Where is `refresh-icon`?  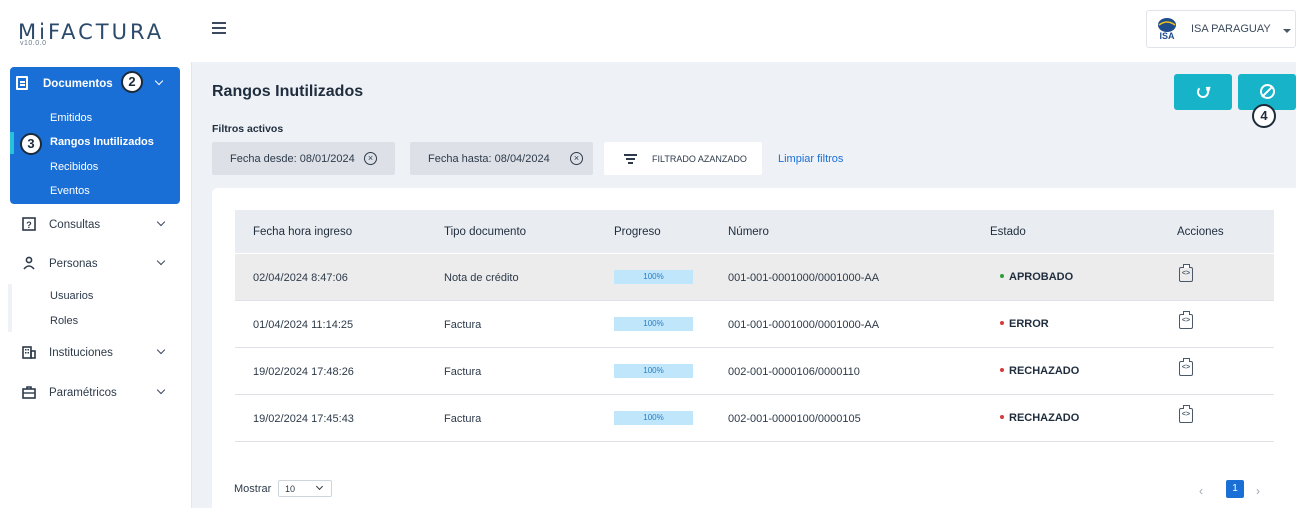 refresh-icon is located at coordinates (1203, 92).